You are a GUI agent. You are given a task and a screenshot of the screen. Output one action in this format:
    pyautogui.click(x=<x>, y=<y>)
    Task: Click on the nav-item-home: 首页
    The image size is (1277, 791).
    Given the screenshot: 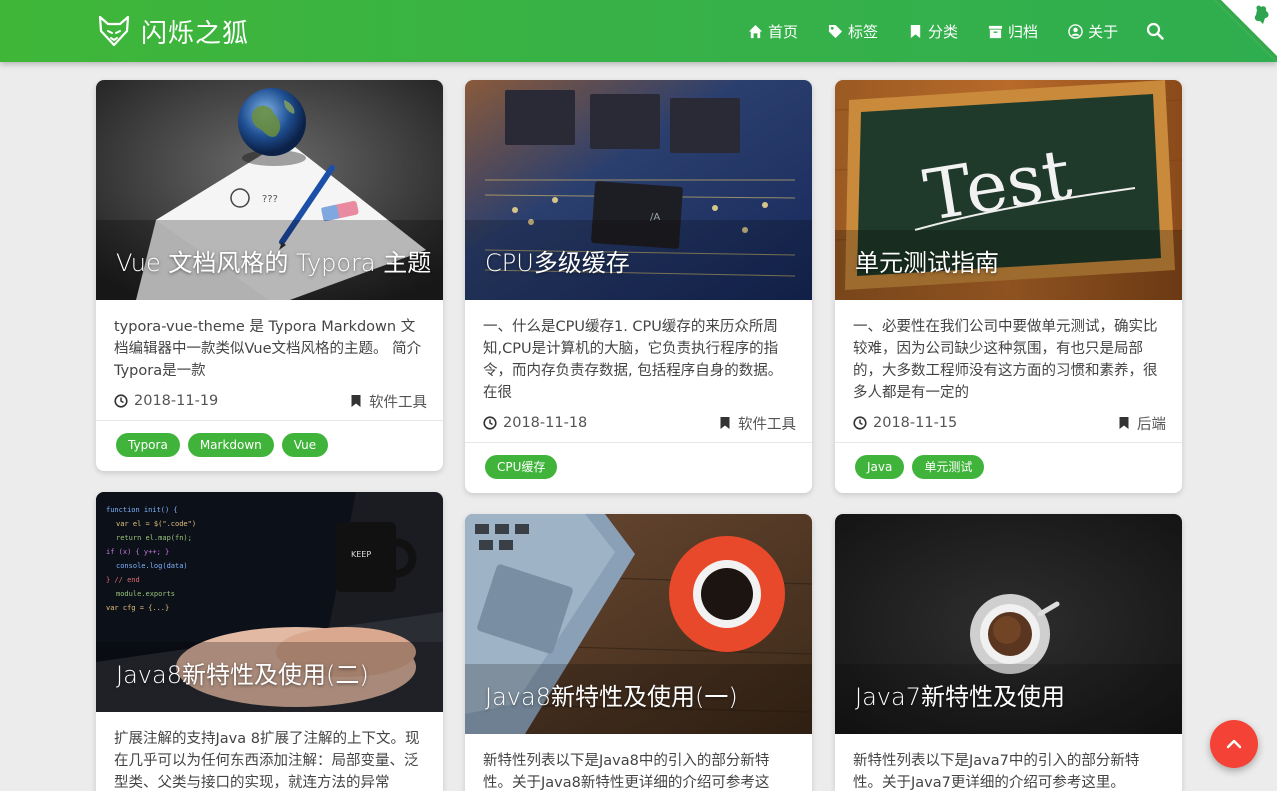 What is the action you would take?
    pyautogui.click(x=773, y=31)
    